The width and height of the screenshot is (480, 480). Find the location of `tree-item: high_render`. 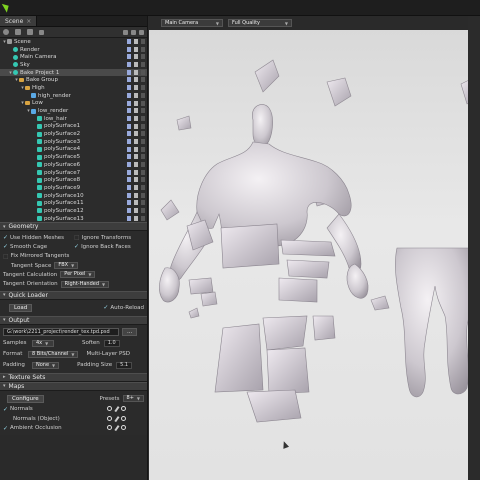

tree-item: high_render is located at coordinates (73, 96).